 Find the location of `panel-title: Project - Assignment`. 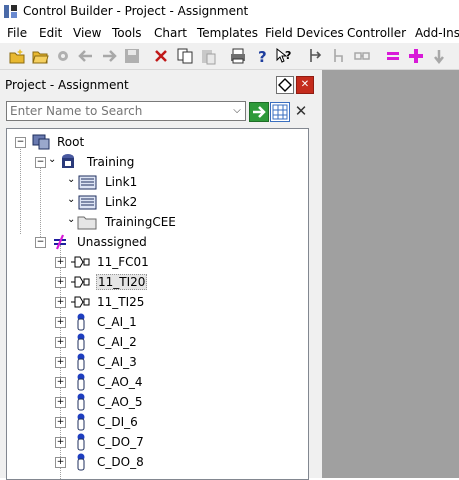

panel-title: Project - Assignment is located at coordinates (67, 85).